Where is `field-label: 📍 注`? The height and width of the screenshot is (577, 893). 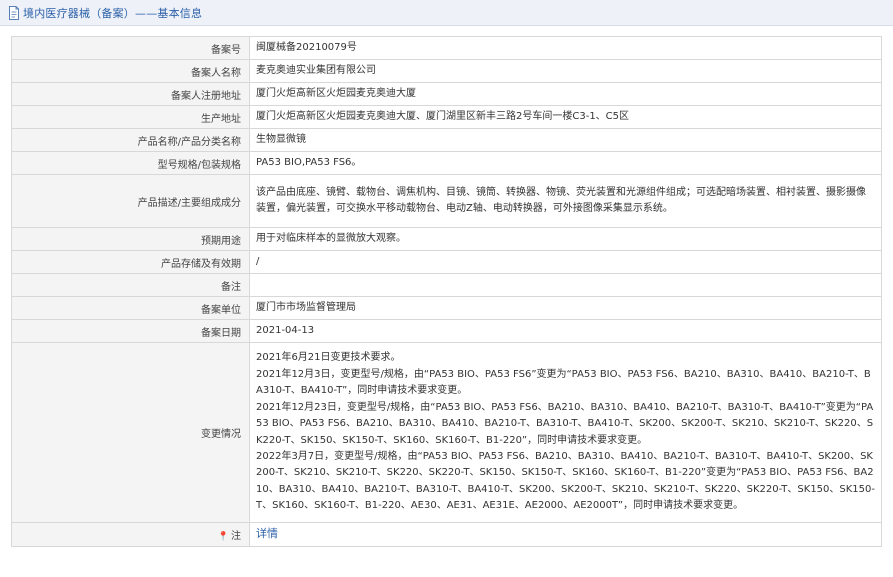 field-label: 📍 注 is located at coordinates (130, 534).